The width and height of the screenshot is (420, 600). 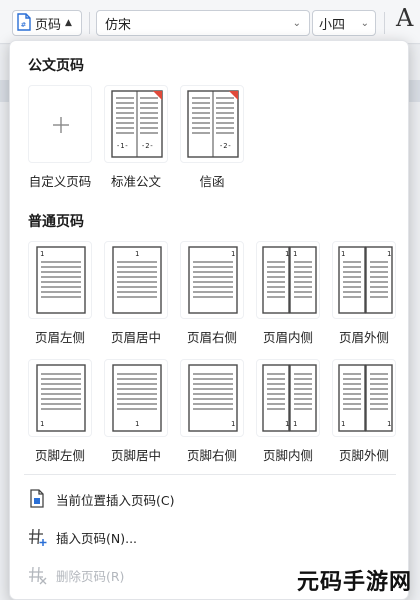 I want to click on tile-label: 页眉外侧, so click(x=363, y=337).